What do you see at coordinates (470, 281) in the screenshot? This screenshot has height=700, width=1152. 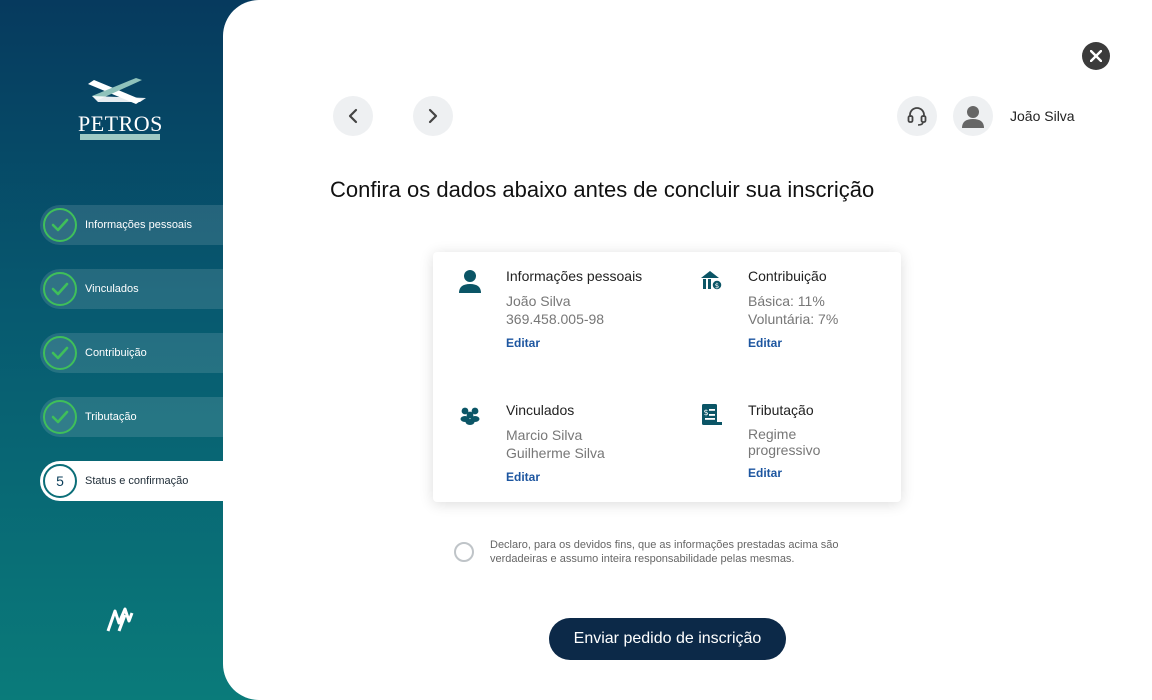 I see `person-icon` at bounding box center [470, 281].